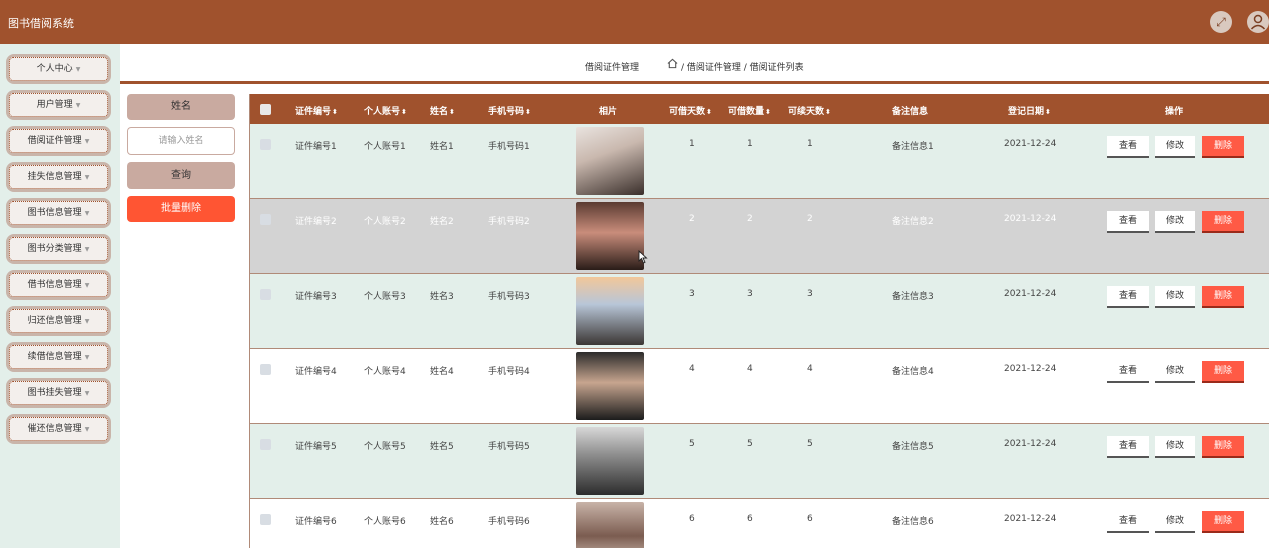 This screenshot has width=1269, height=548. I want to click on cell-phone: 手机号码3, so click(509, 297).